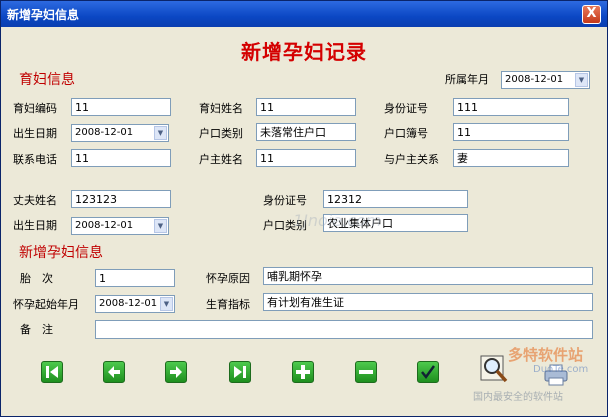 This screenshot has height=417, width=608. I want to click on code-field: 11, so click(121, 107).